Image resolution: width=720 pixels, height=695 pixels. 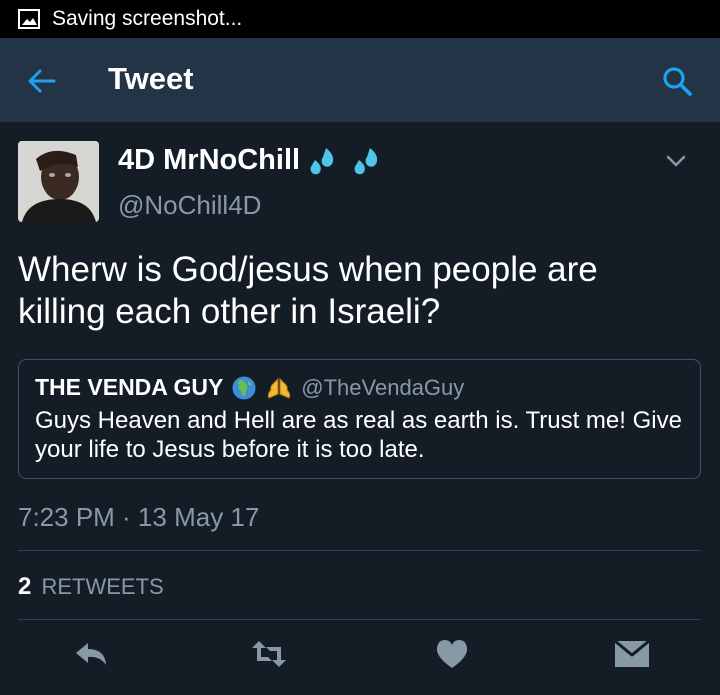 I want to click on author-row: 4D MrNoChill, so click(x=249, y=160).